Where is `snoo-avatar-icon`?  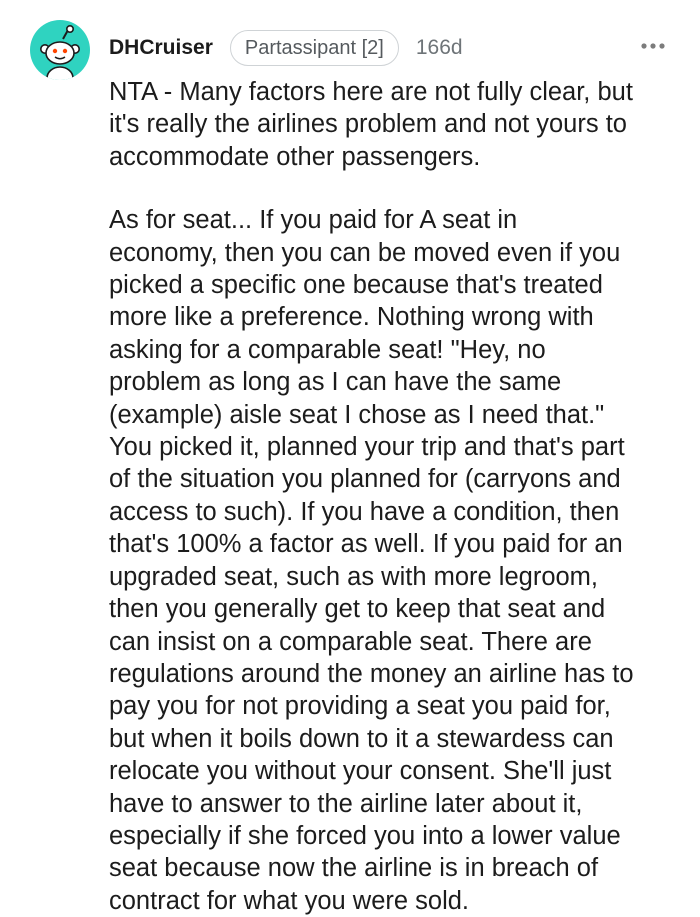
snoo-avatar-icon is located at coordinates (60, 50).